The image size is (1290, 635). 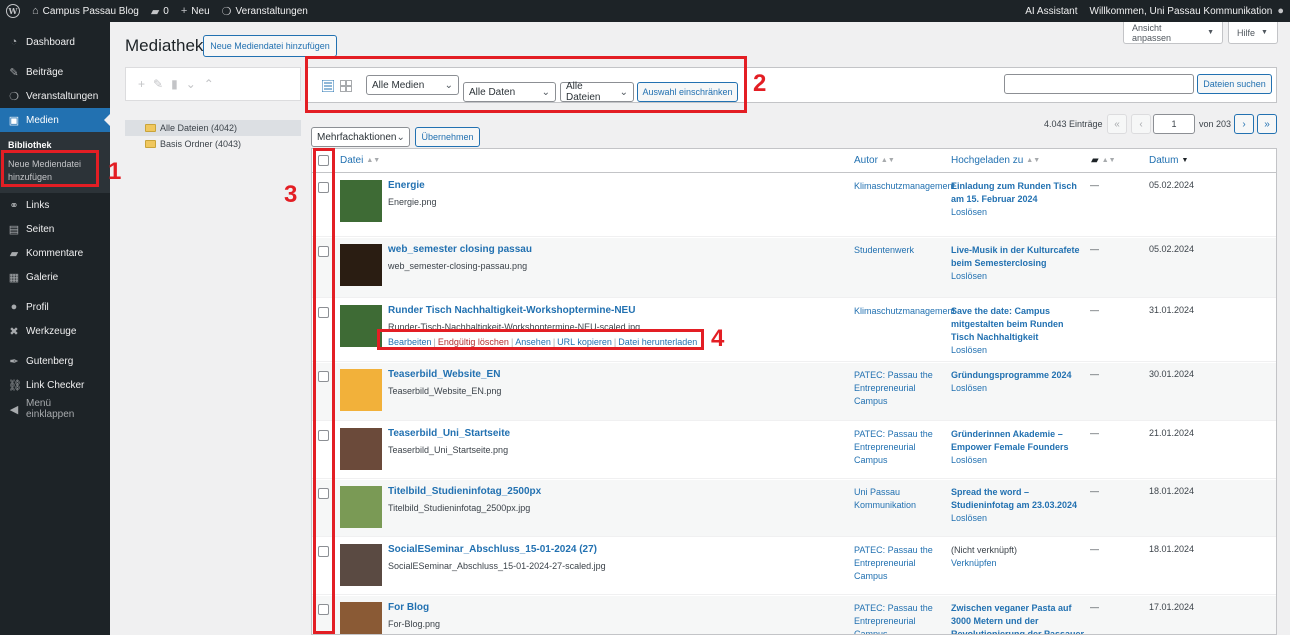 What do you see at coordinates (55, 96) in the screenshot?
I see `sidebar-item-events: ❍ Veranstaltungen` at bounding box center [55, 96].